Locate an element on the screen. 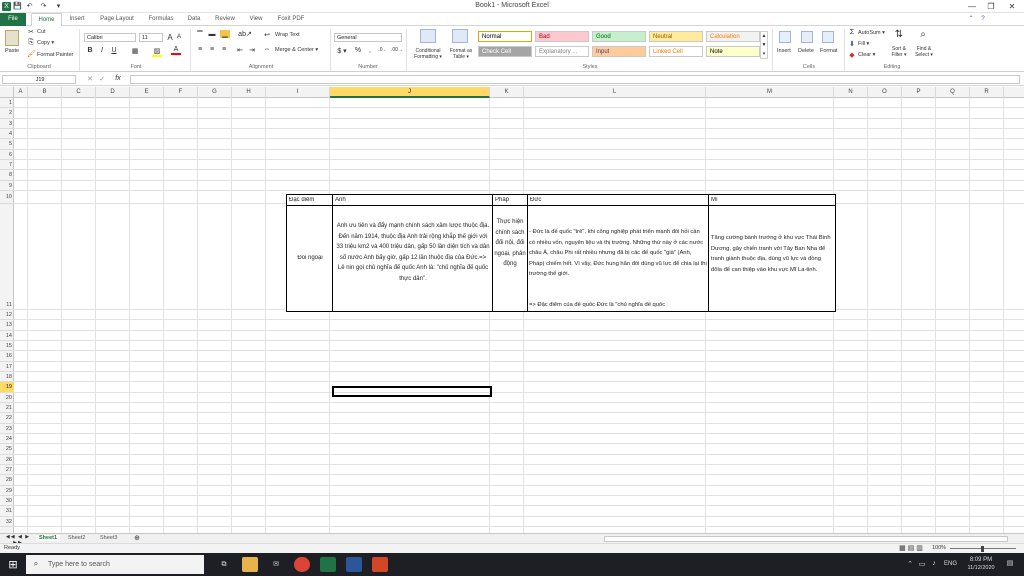 The width and height of the screenshot is (1024, 576). insert-function-icon: fx is located at coordinates (118, 78).